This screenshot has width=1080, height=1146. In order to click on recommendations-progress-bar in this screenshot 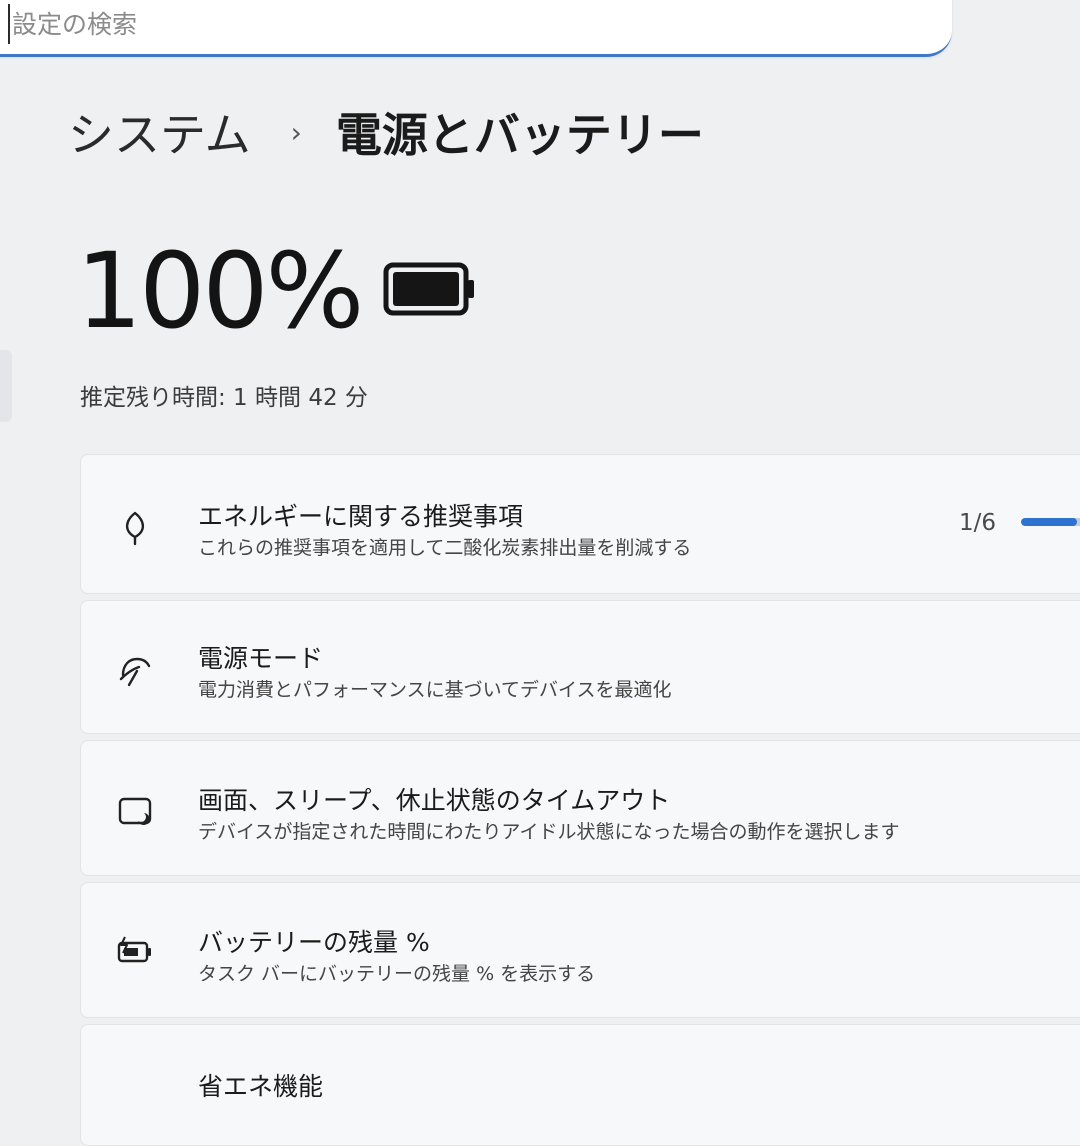, I will do `click(1050, 522)`.